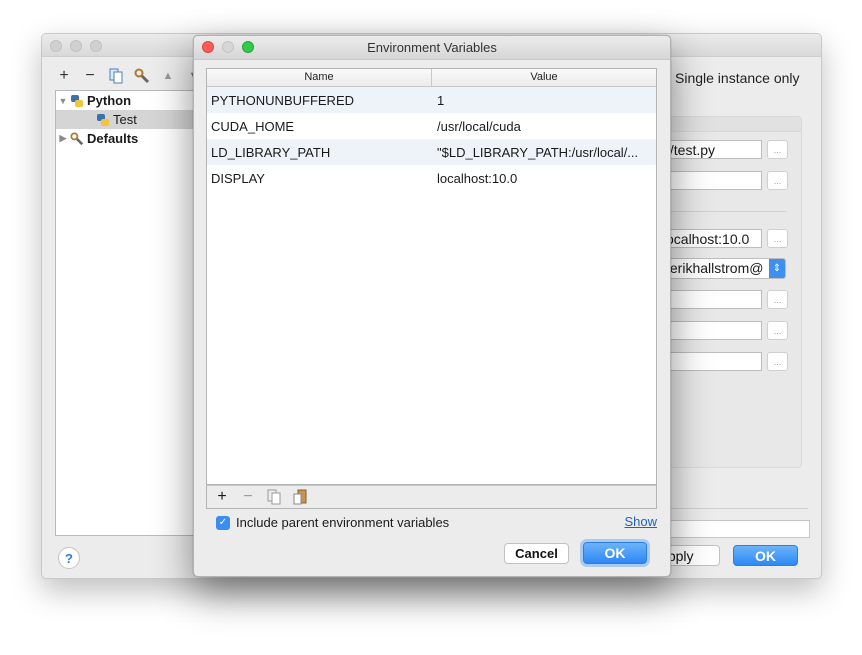  Describe the element at coordinates (319, 77) in the screenshot. I see `column-header-name: Name` at that location.